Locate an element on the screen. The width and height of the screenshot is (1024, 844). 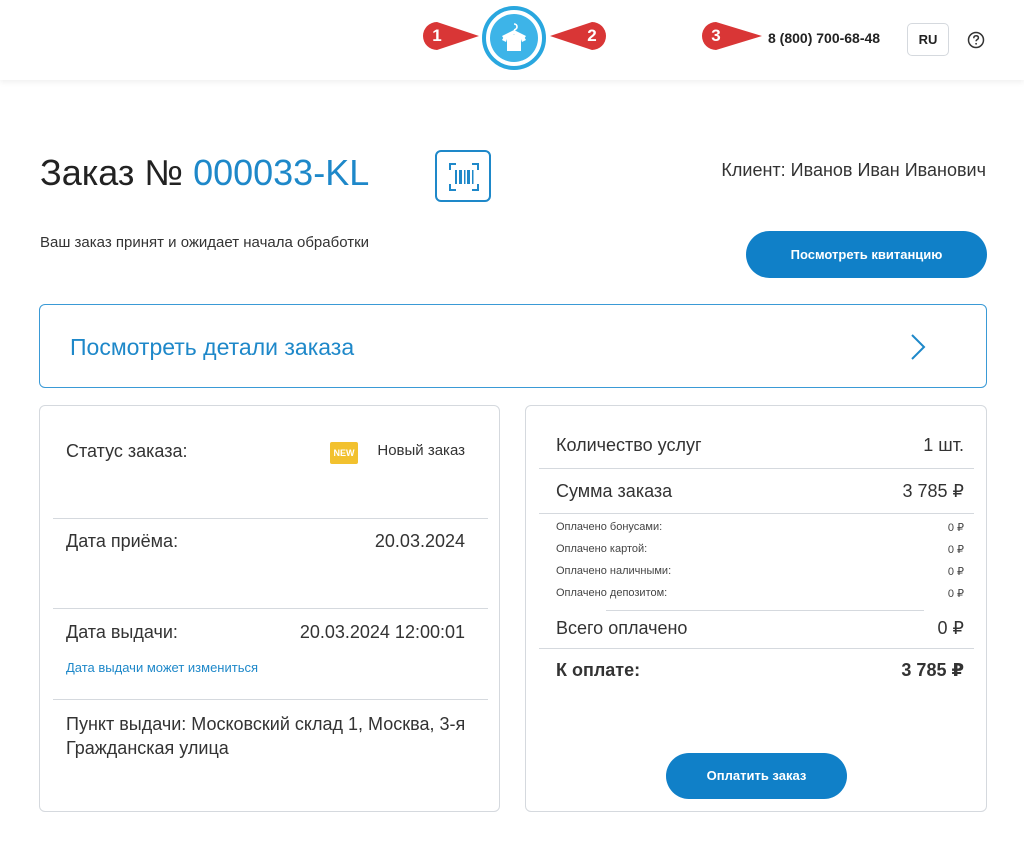
client-name: Клиент: Иванов Иван Иванович is located at coordinates (853, 170).